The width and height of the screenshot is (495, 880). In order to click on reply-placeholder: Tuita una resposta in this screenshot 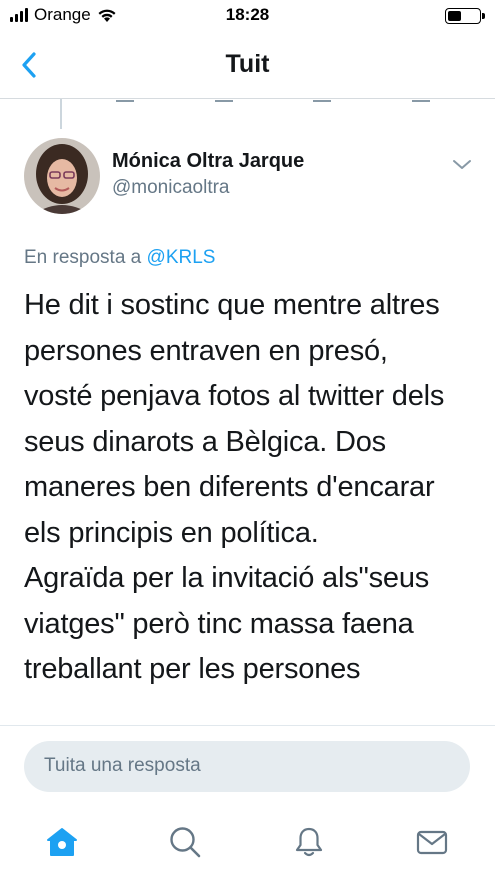, I will do `click(122, 765)`.